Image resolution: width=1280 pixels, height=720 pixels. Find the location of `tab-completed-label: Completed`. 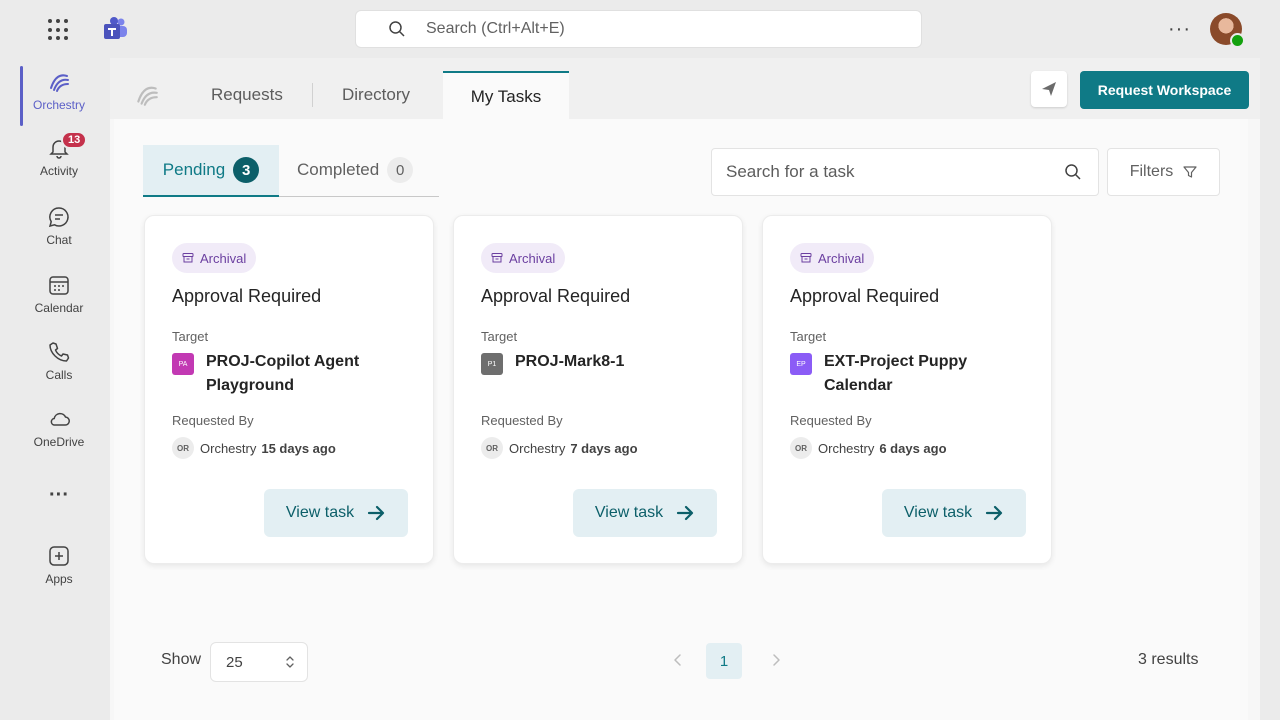

tab-completed-label: Completed is located at coordinates (338, 169).